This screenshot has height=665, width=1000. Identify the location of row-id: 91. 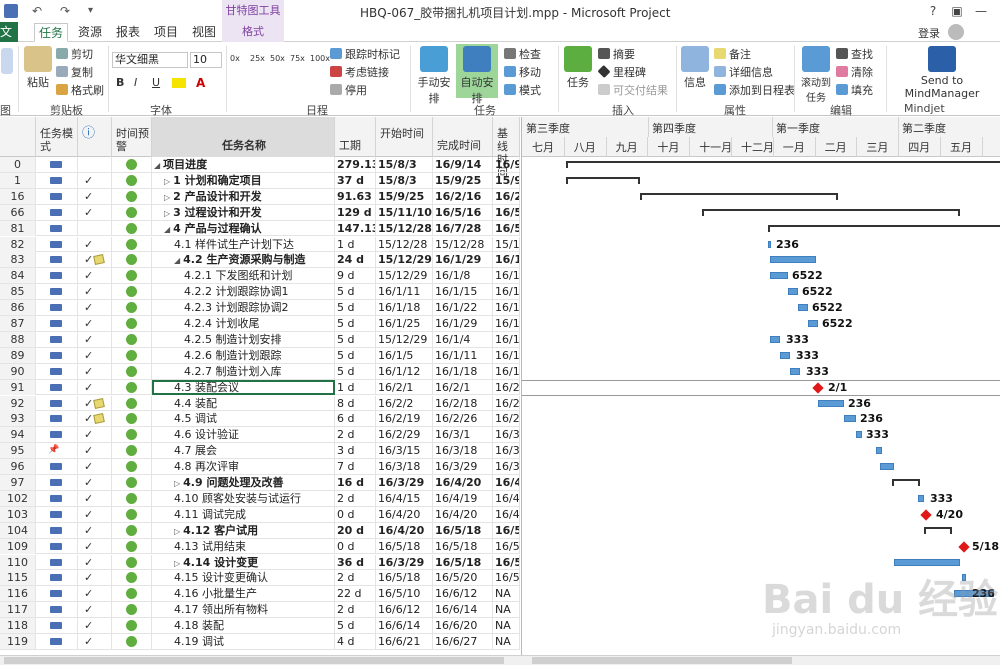
(18, 387).